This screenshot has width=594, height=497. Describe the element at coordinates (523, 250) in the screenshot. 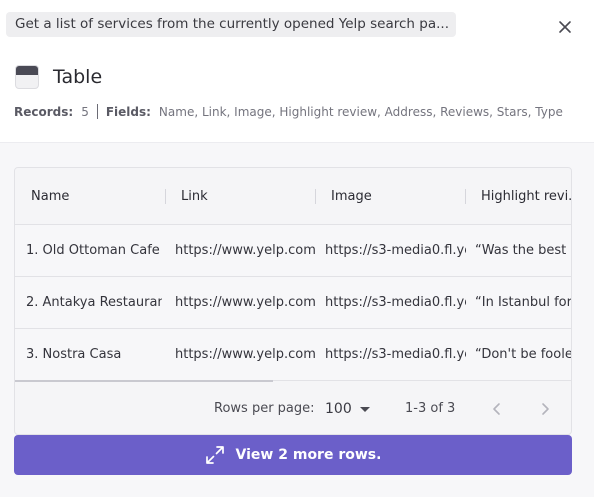

I see `cell-highlight-review: “Was the best d` at that location.